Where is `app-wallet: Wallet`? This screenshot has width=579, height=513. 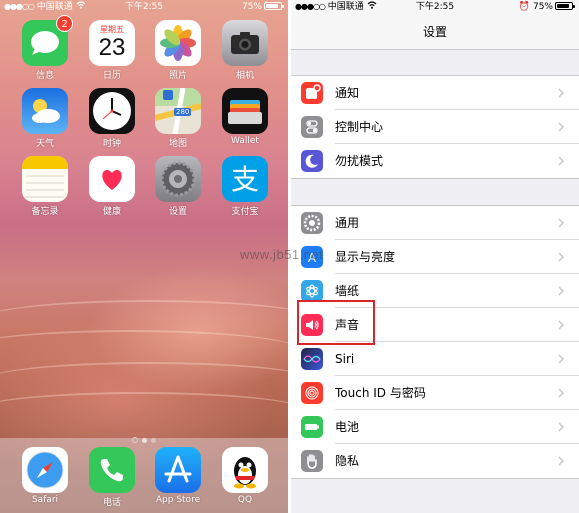 app-wallet: Wallet is located at coordinates (245, 117).